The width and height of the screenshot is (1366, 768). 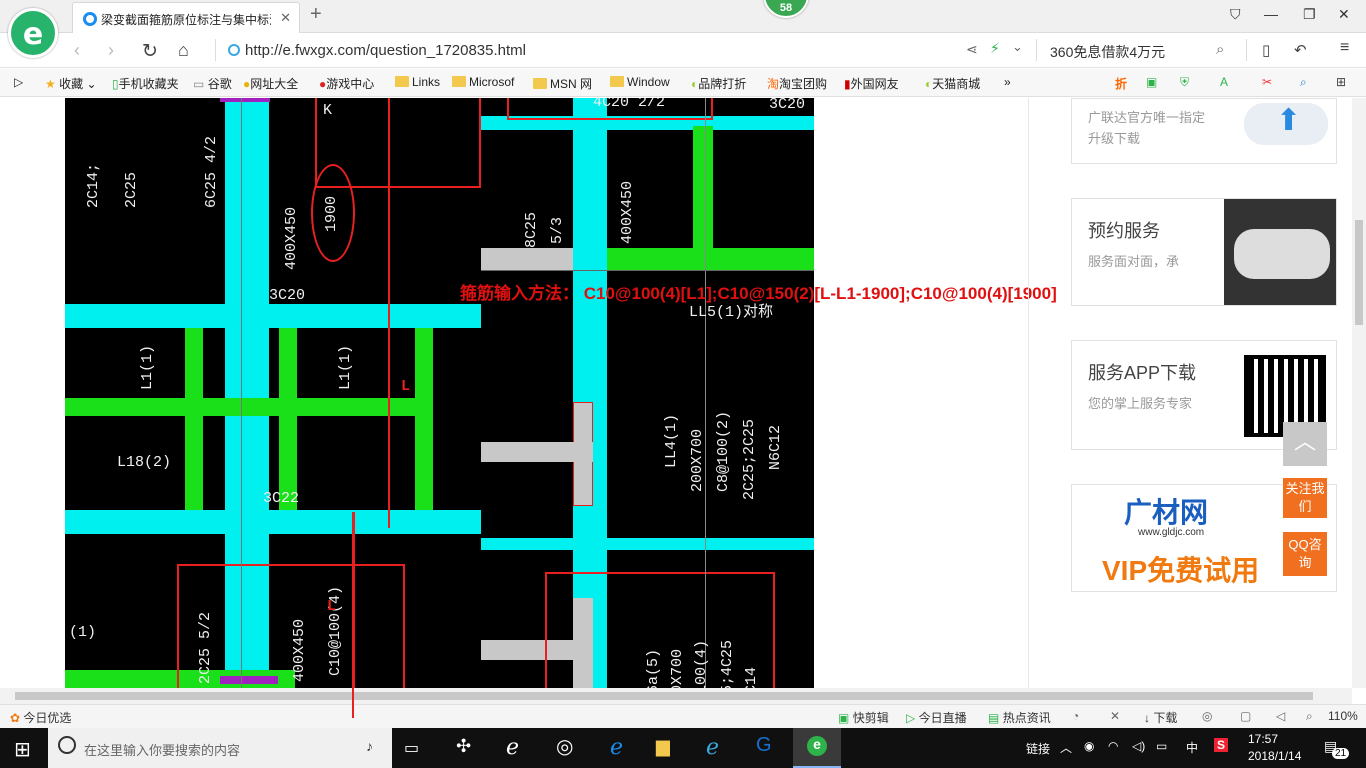 What do you see at coordinates (483, 82) in the screenshot?
I see `bookmark-microsoft: Microsof` at bounding box center [483, 82].